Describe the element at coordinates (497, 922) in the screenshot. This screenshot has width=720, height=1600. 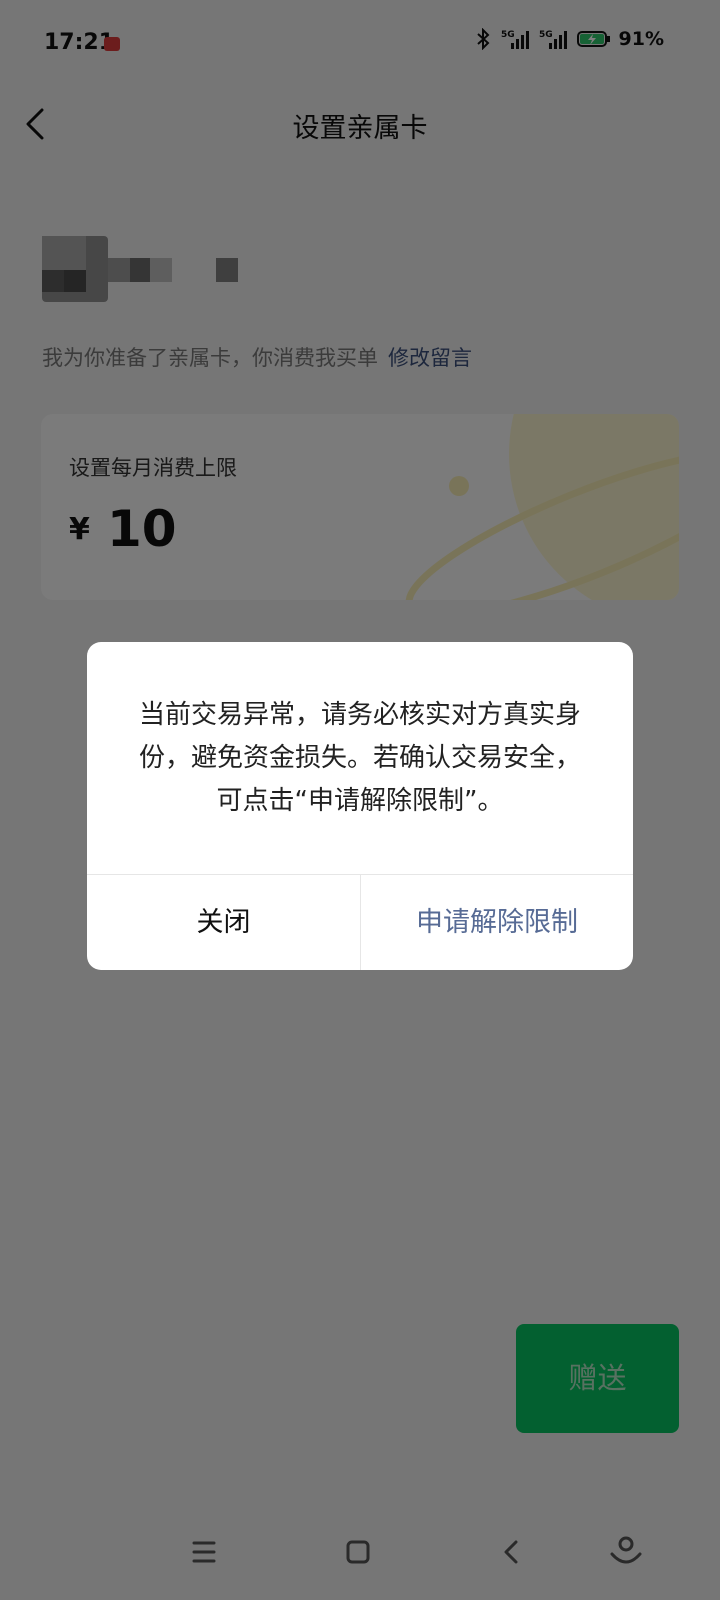
I see `dialog-apply-unlock-button: 申请解除限制` at that location.